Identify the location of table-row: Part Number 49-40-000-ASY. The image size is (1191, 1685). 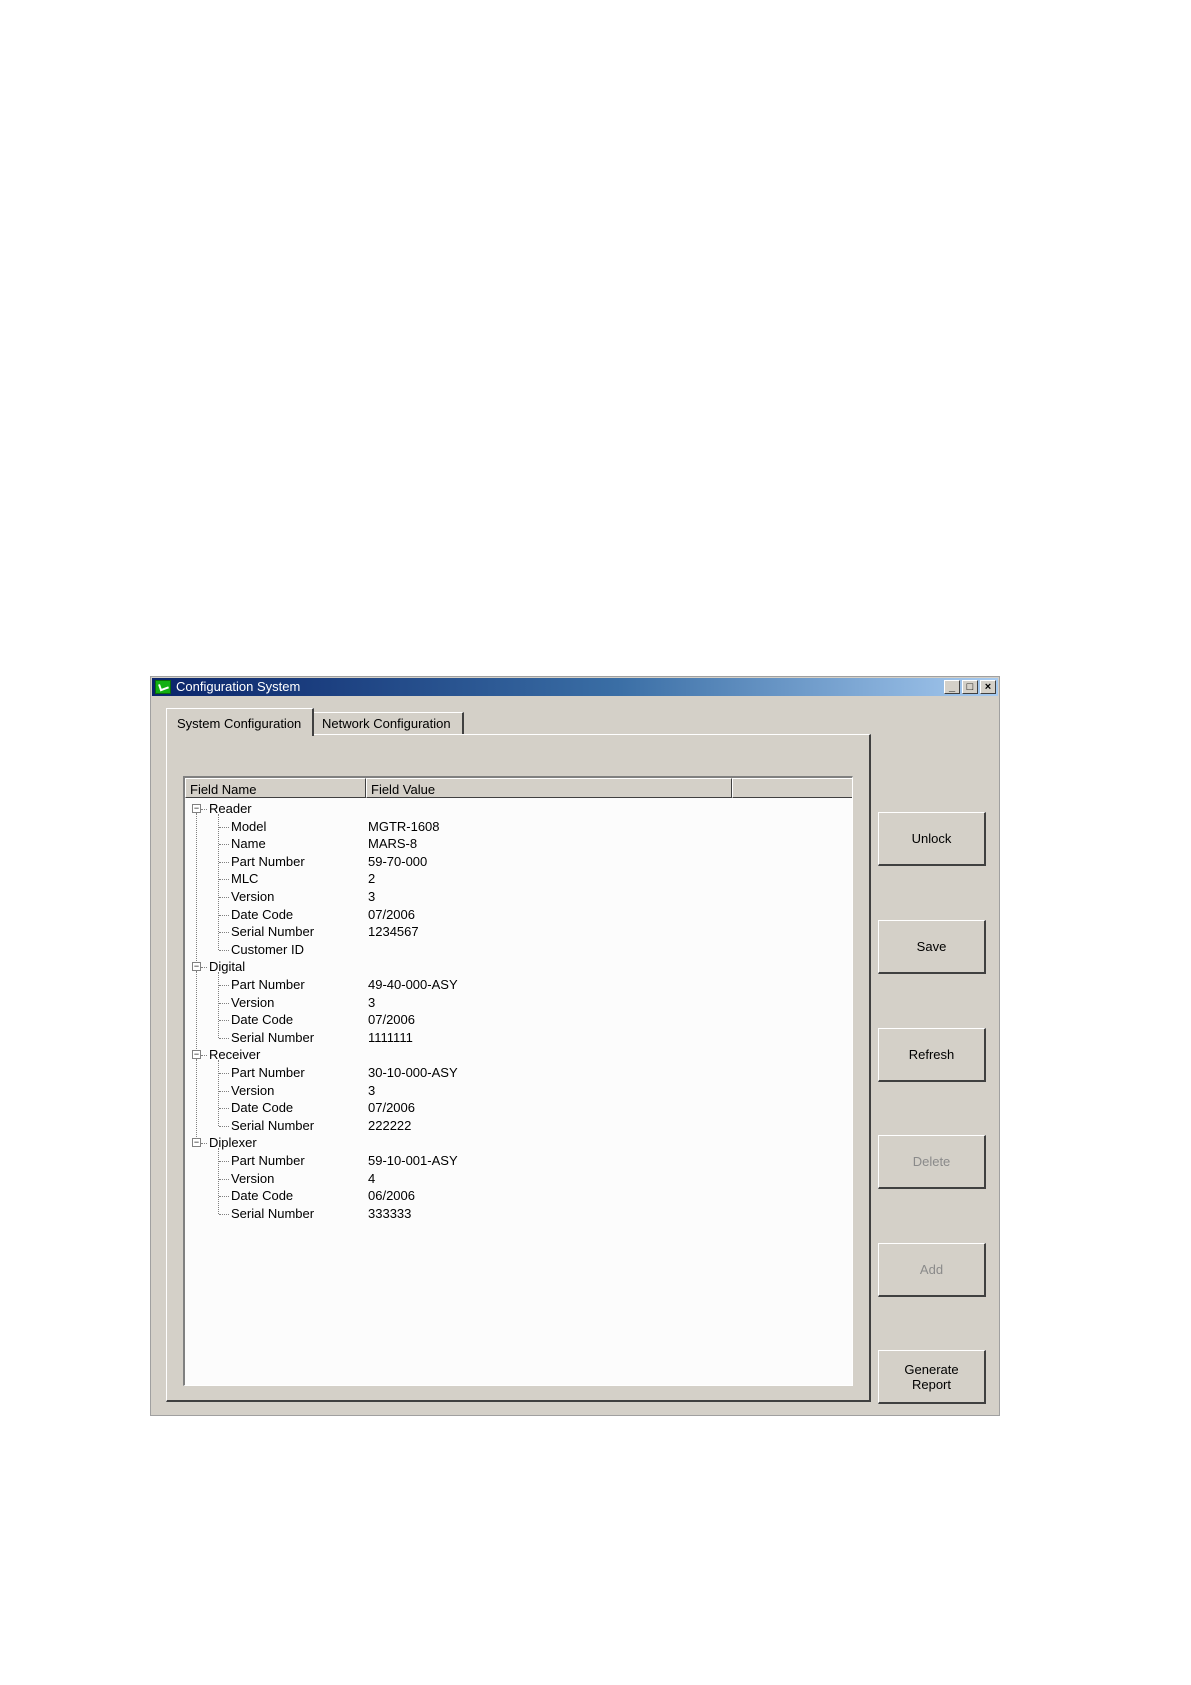
(515, 985).